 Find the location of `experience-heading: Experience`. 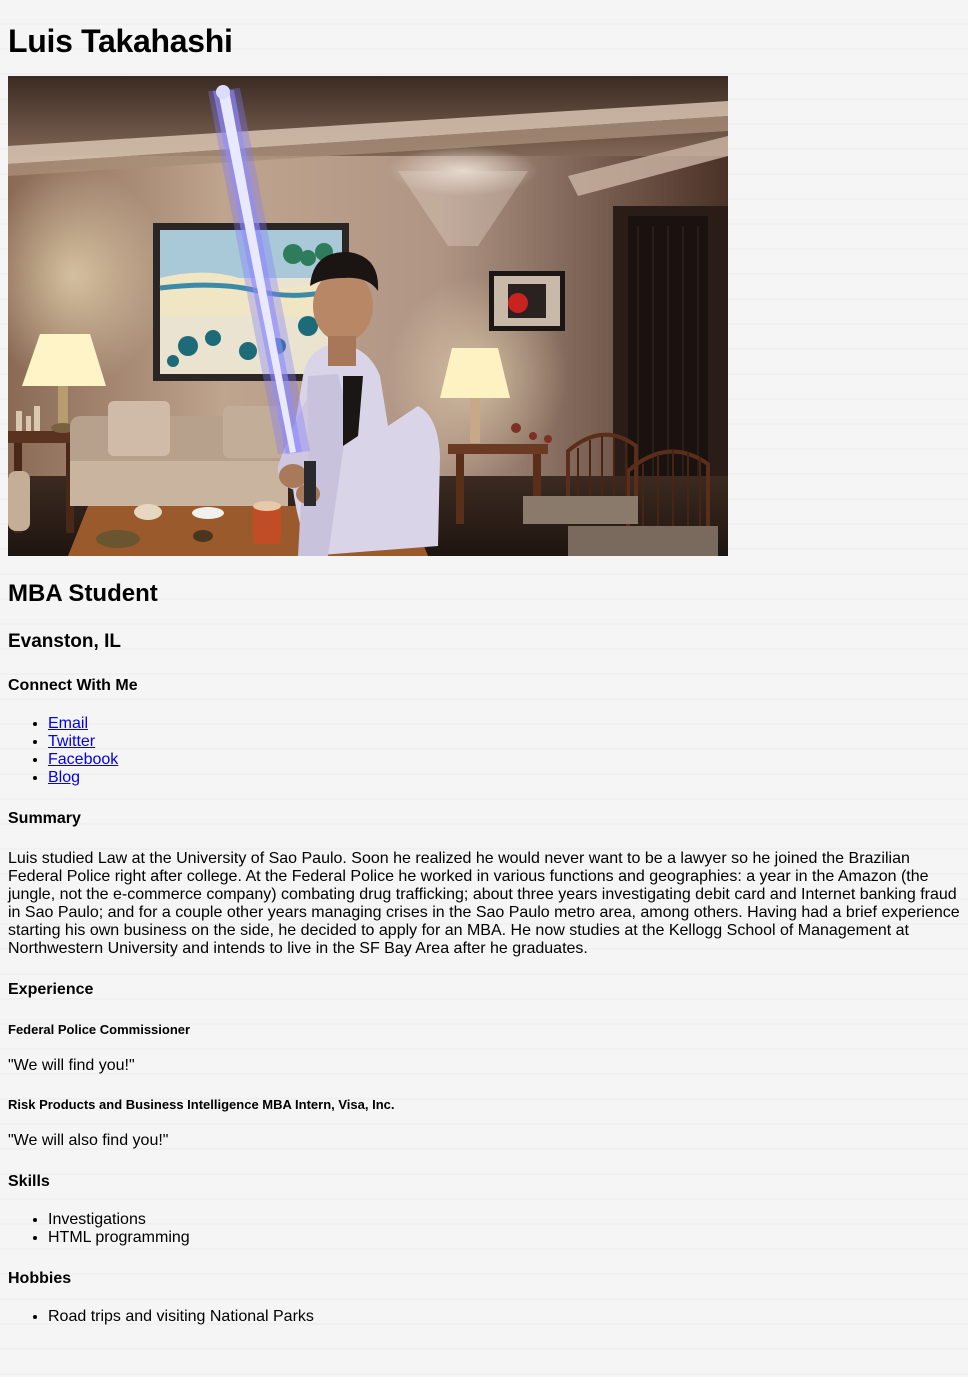

experience-heading: Experience is located at coordinates (51, 989).